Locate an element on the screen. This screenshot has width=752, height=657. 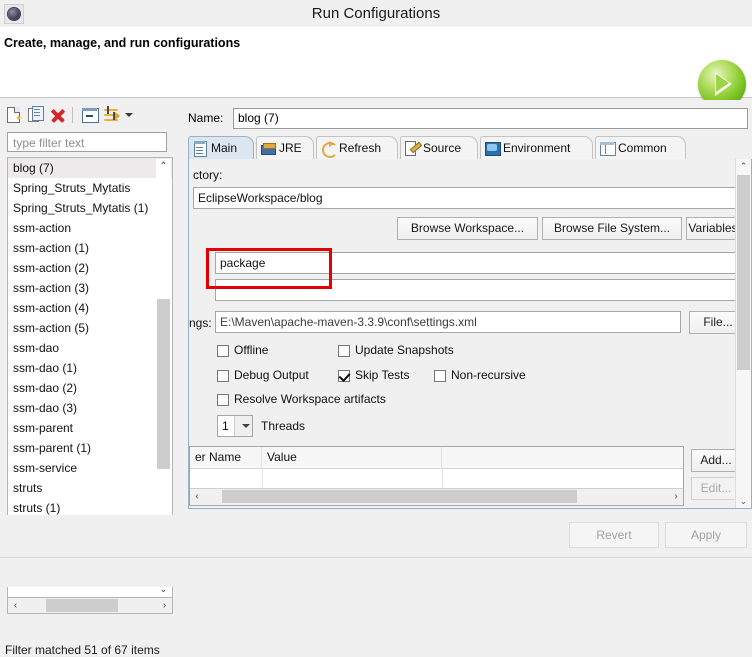
tab-source: Source is located at coordinates (439, 147).